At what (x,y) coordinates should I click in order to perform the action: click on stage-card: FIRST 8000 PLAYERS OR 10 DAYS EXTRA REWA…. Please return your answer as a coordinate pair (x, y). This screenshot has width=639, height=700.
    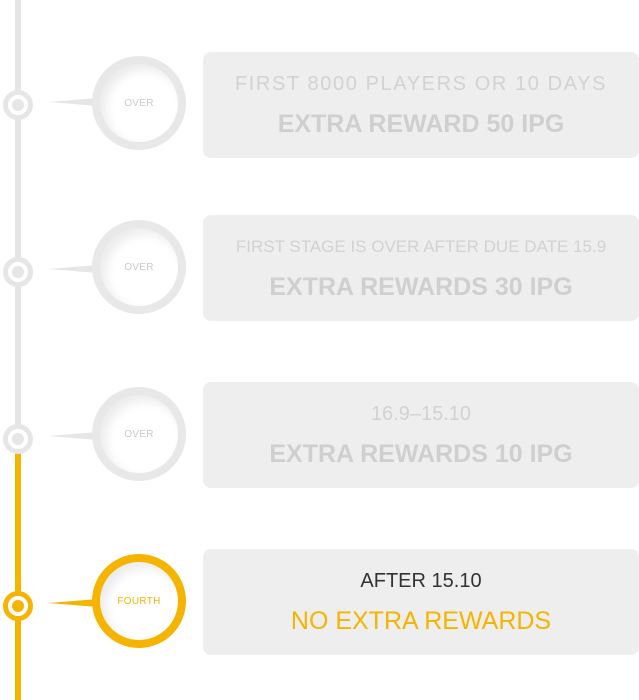
    Looking at the image, I should click on (421, 105).